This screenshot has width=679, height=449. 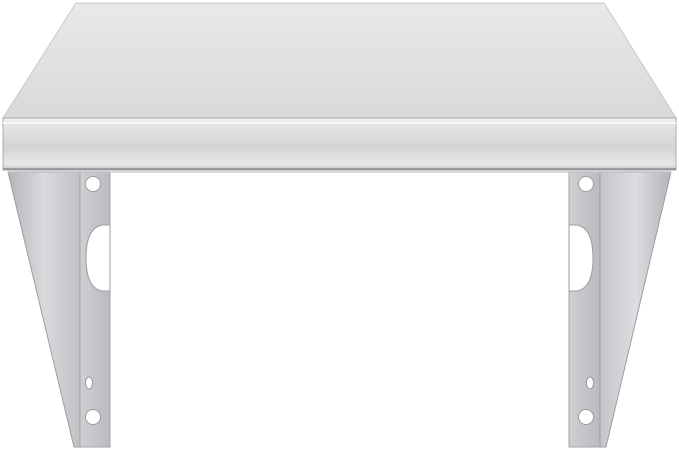 What do you see at coordinates (339, 171) in the screenshot?
I see `lip-underside-shadow` at bounding box center [339, 171].